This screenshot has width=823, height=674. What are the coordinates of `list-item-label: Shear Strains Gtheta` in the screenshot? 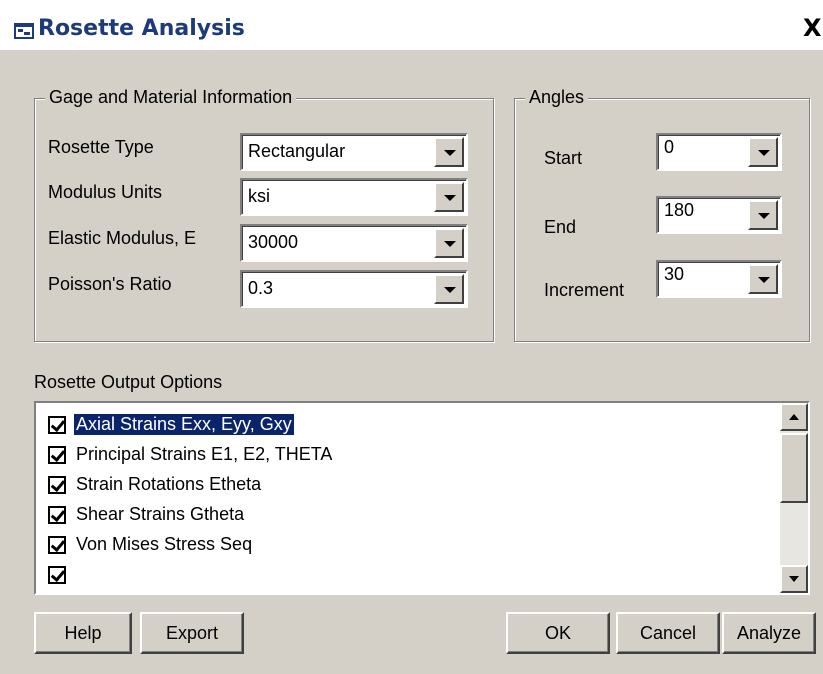 It's located at (160, 514).